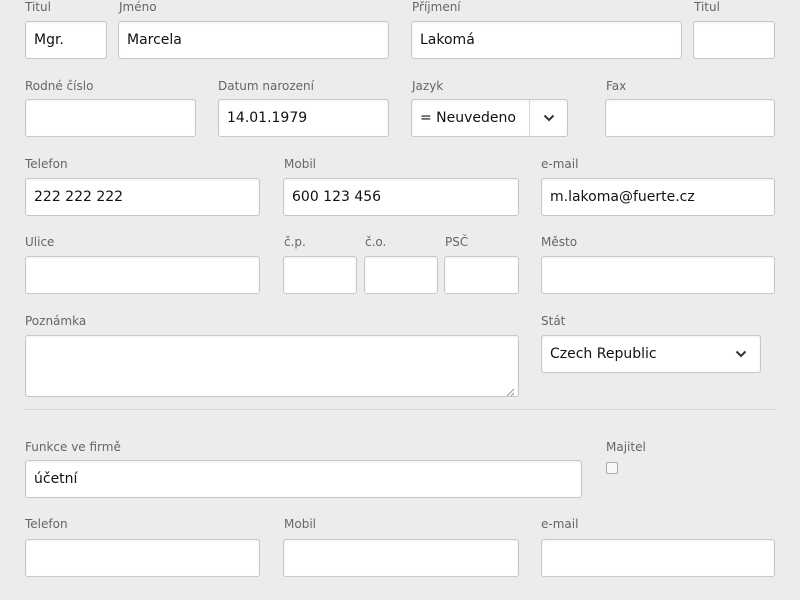 This screenshot has height=600, width=800. What do you see at coordinates (300, 164) in the screenshot?
I see `mobile-label: Mobil` at bounding box center [300, 164].